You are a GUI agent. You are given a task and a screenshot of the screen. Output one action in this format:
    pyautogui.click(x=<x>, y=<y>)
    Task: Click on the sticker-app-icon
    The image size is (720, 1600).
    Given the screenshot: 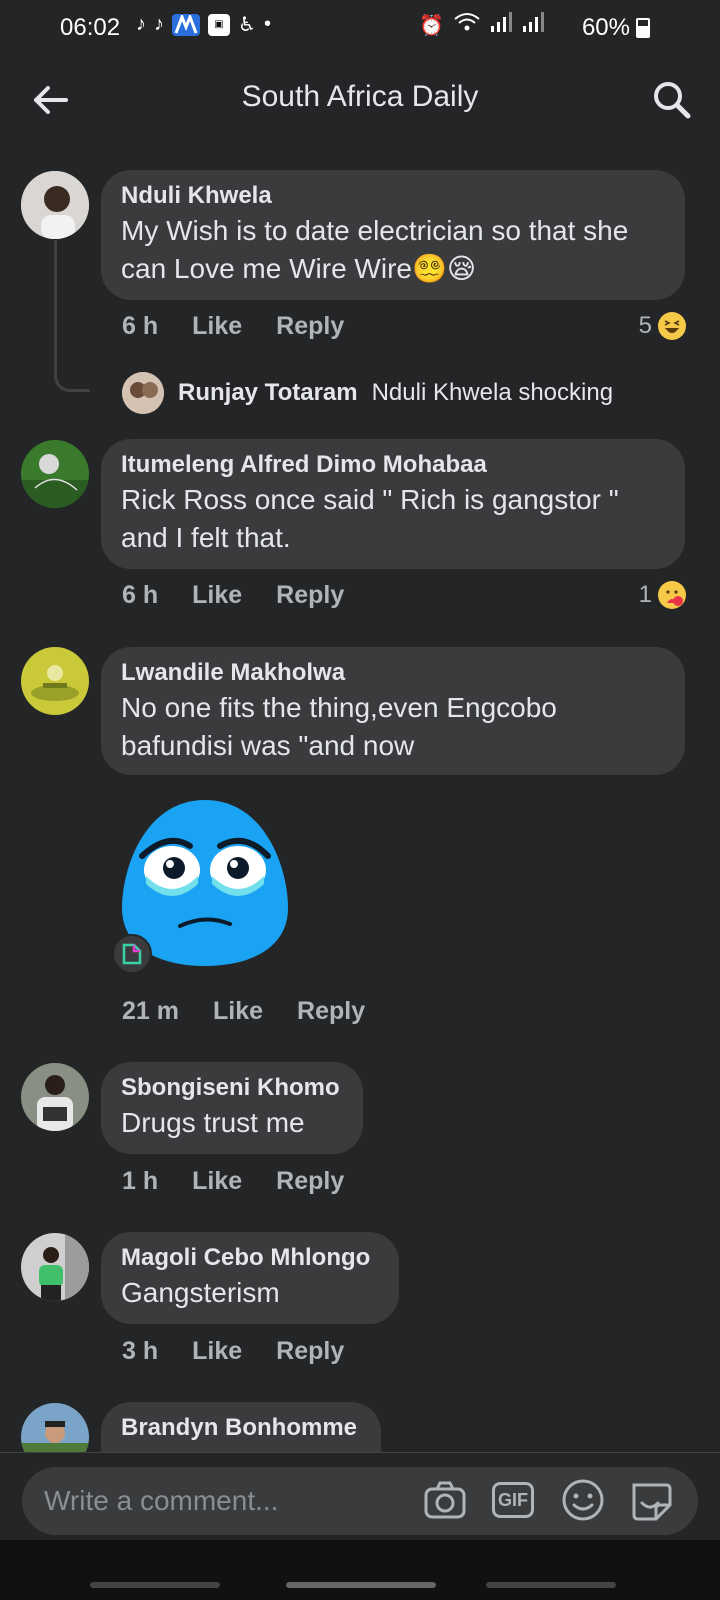 What is the action you would take?
    pyautogui.click(x=132, y=954)
    